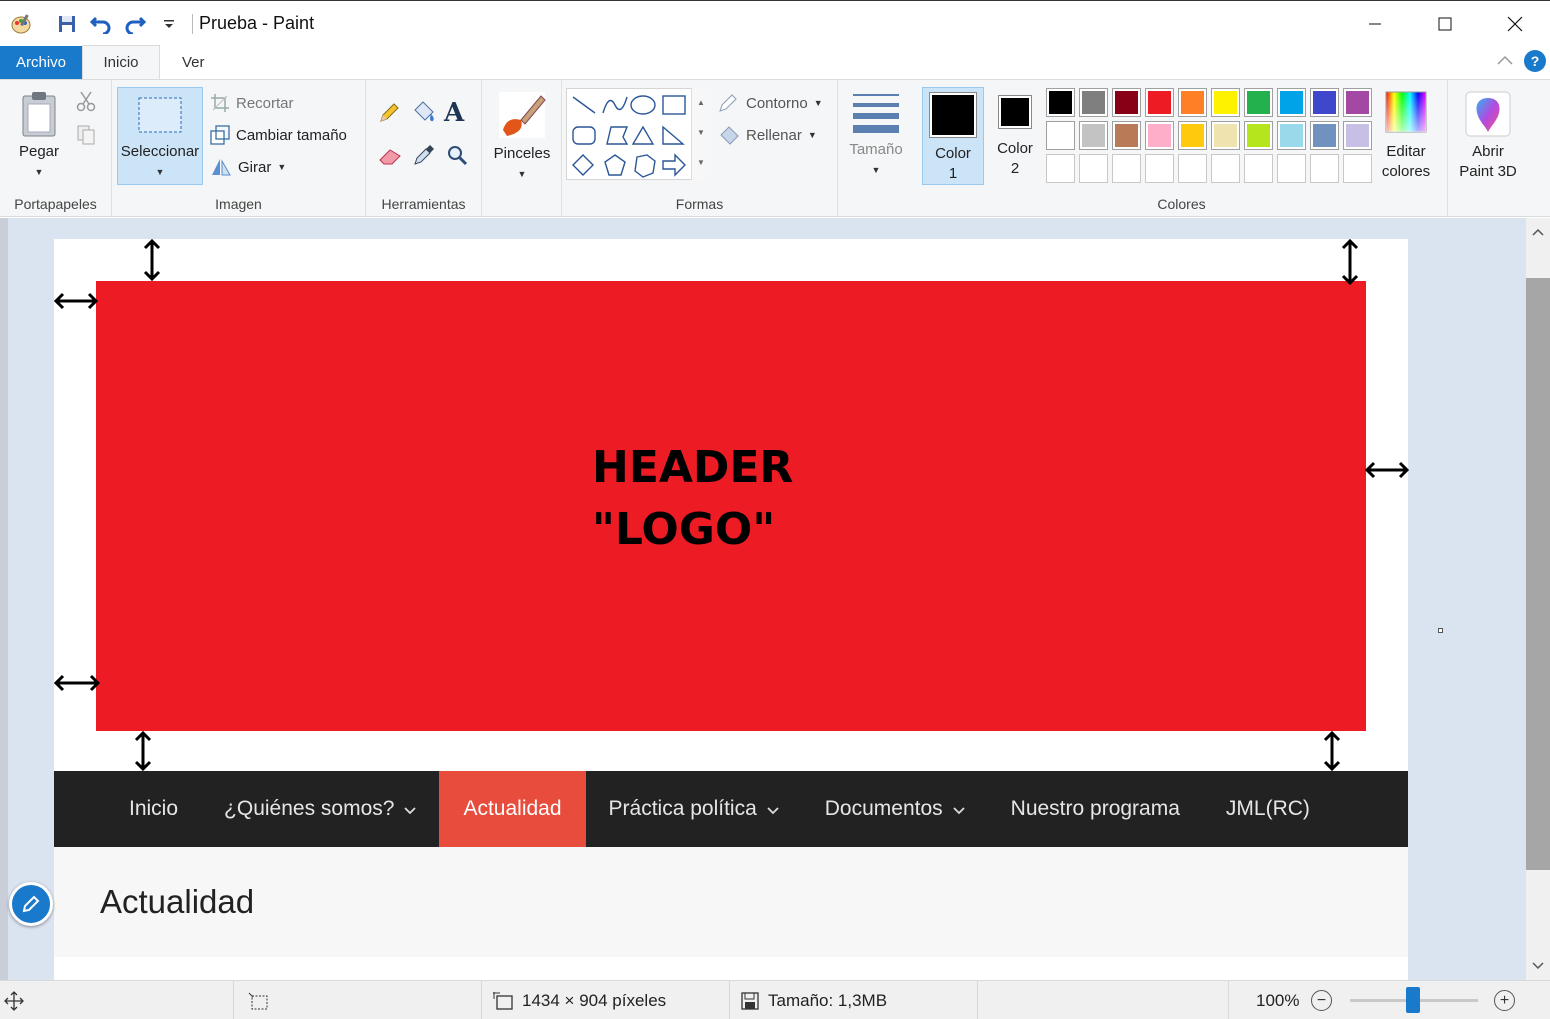 The width and height of the screenshot is (1550, 1019). Describe the element at coordinates (767, 135) in the screenshot. I see `fill-button: Rellenar ▼` at that location.